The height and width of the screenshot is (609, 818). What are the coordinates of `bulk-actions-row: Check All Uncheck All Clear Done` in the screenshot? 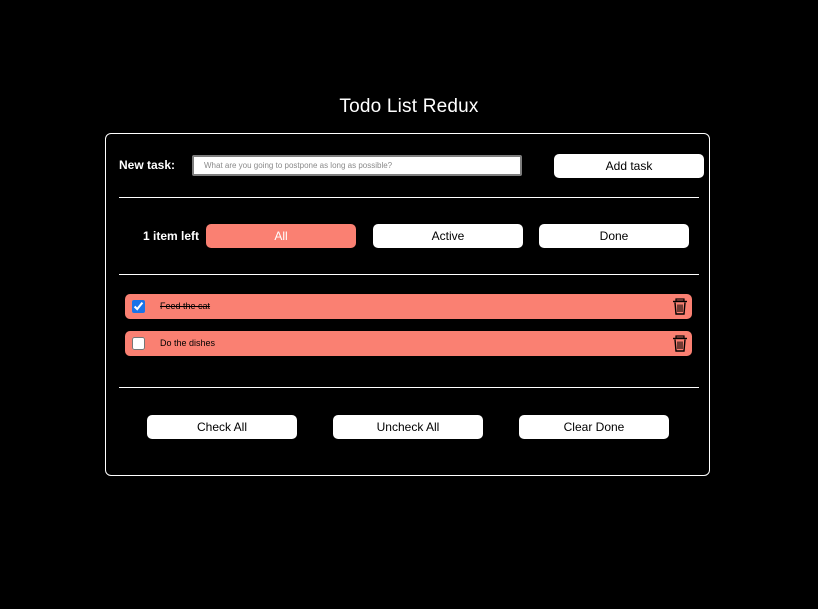 It's located at (407, 427).